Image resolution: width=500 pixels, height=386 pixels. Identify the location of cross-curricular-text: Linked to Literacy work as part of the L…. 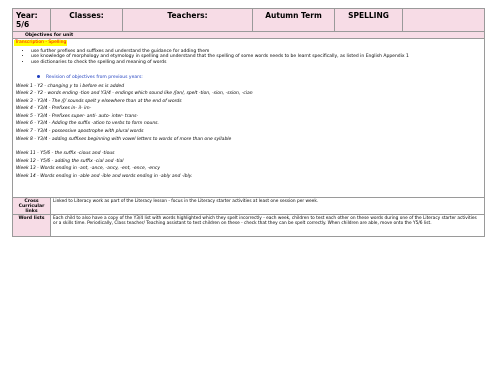
(267, 206).